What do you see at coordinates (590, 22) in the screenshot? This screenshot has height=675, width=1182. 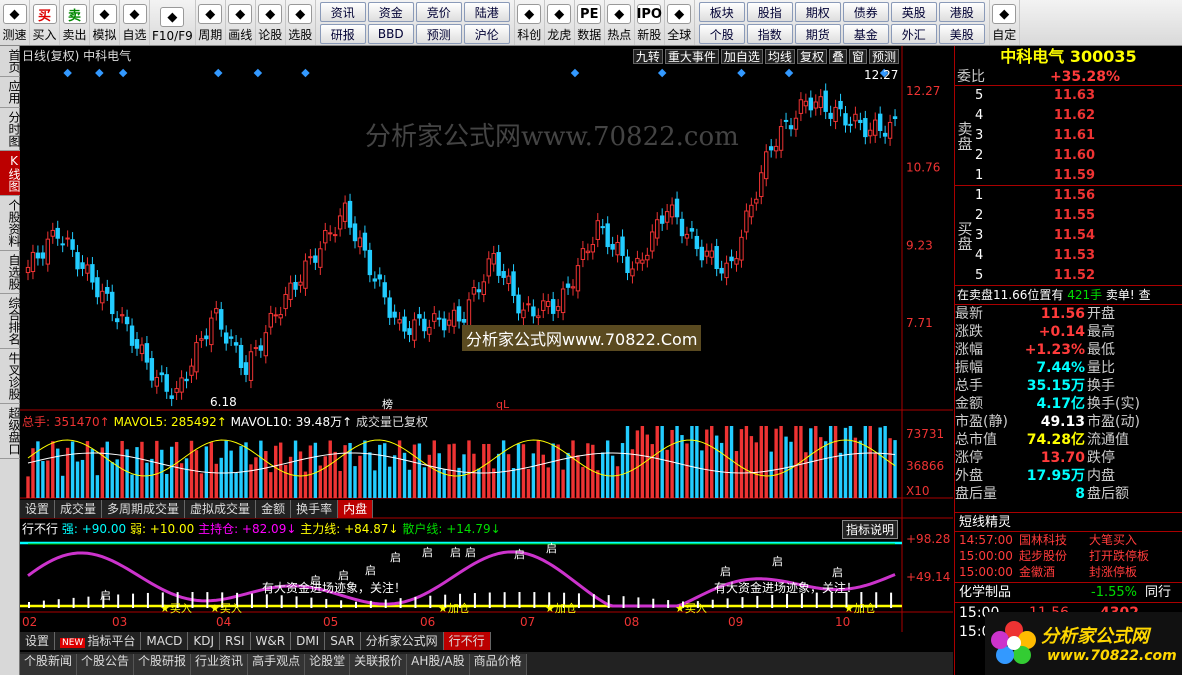 I see `toolbar-pe-button: PE 数据` at bounding box center [590, 22].